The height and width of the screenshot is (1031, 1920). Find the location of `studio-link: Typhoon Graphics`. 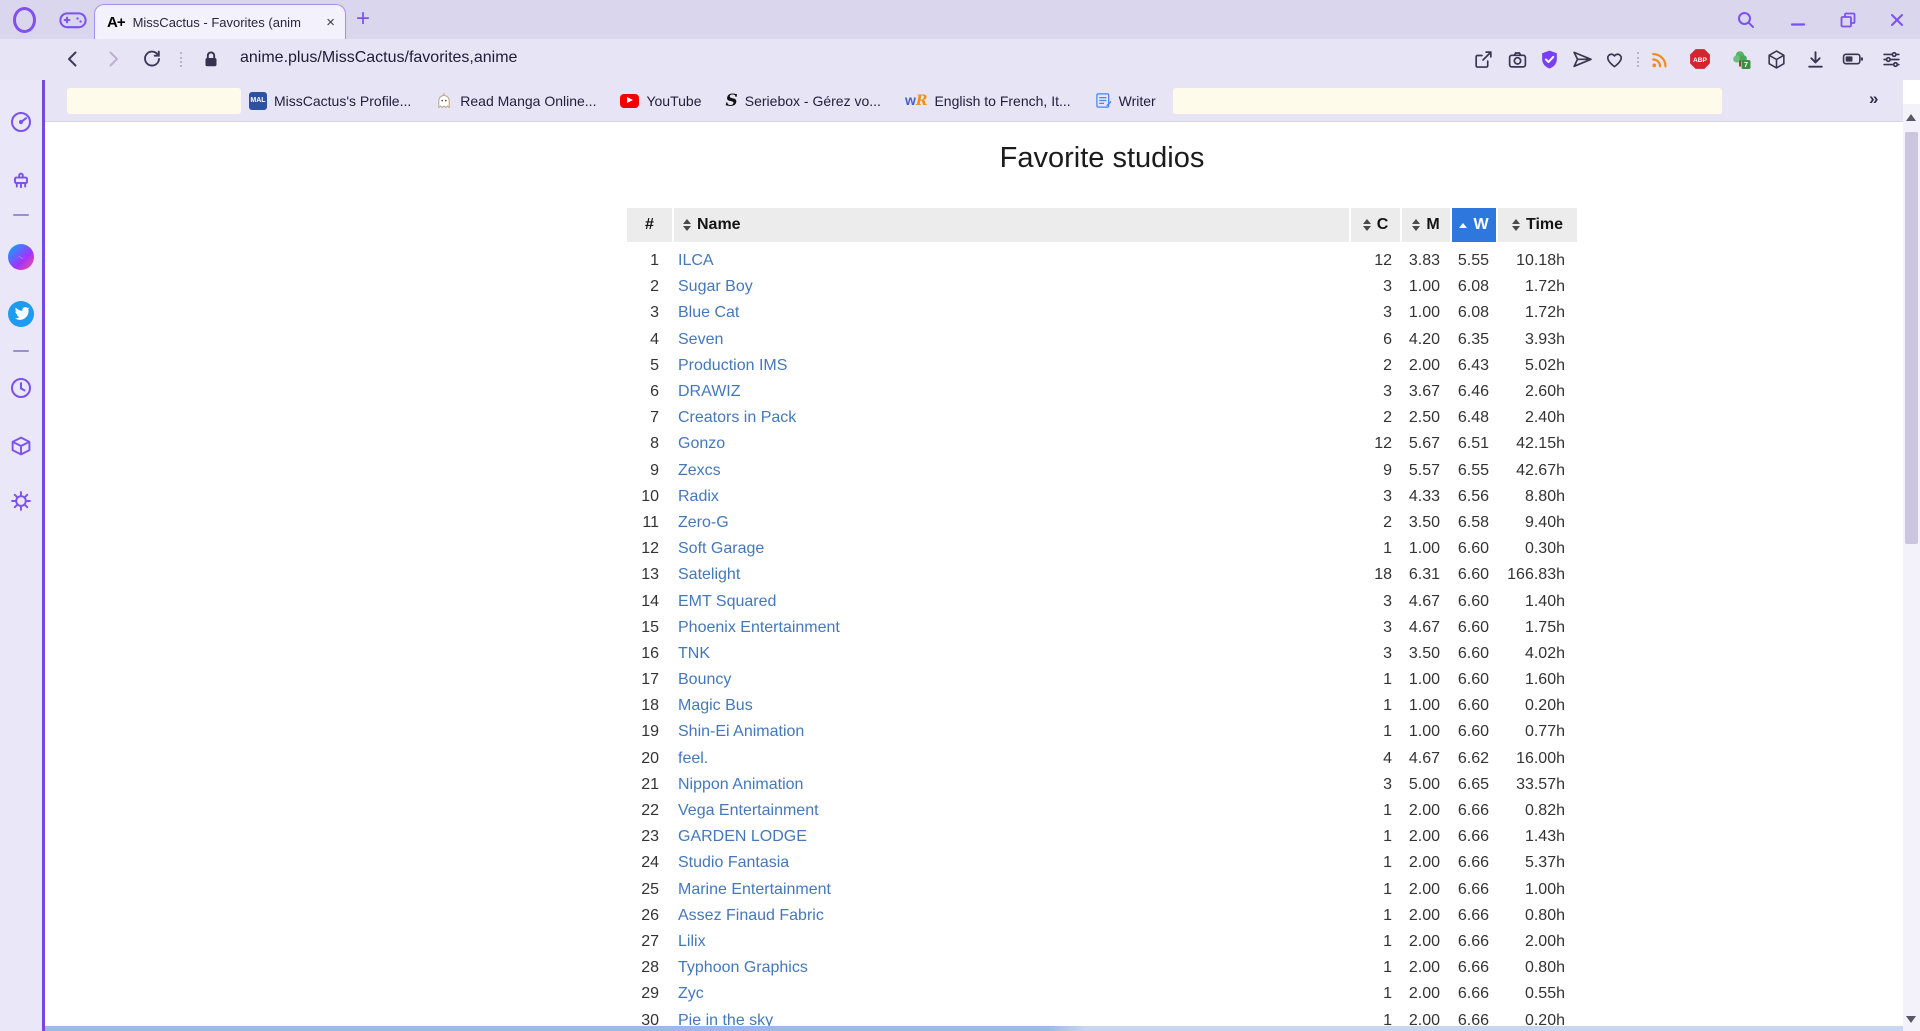

studio-link: Typhoon Graphics is located at coordinates (743, 967).